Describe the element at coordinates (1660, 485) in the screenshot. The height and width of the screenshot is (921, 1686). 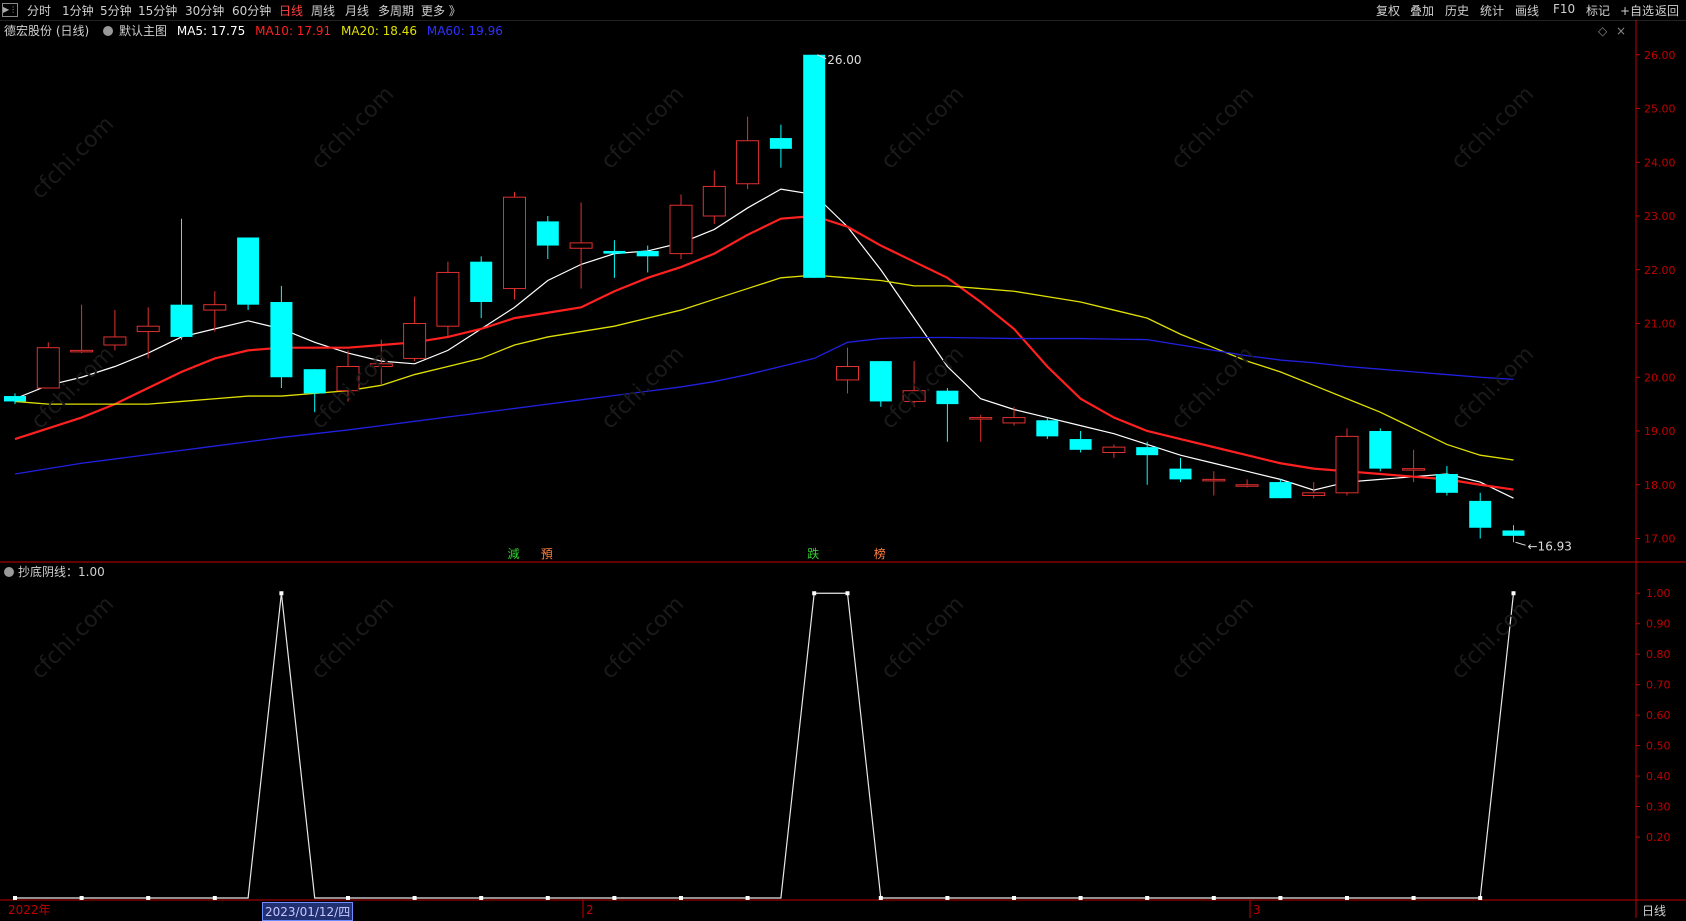
I see `y-tick-label: 18.00` at that location.